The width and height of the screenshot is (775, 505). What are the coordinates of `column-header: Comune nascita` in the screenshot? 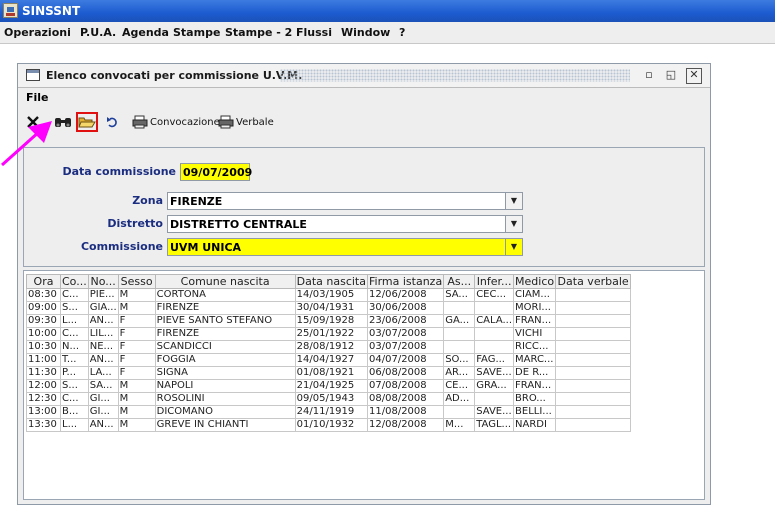 It's located at (225, 281).